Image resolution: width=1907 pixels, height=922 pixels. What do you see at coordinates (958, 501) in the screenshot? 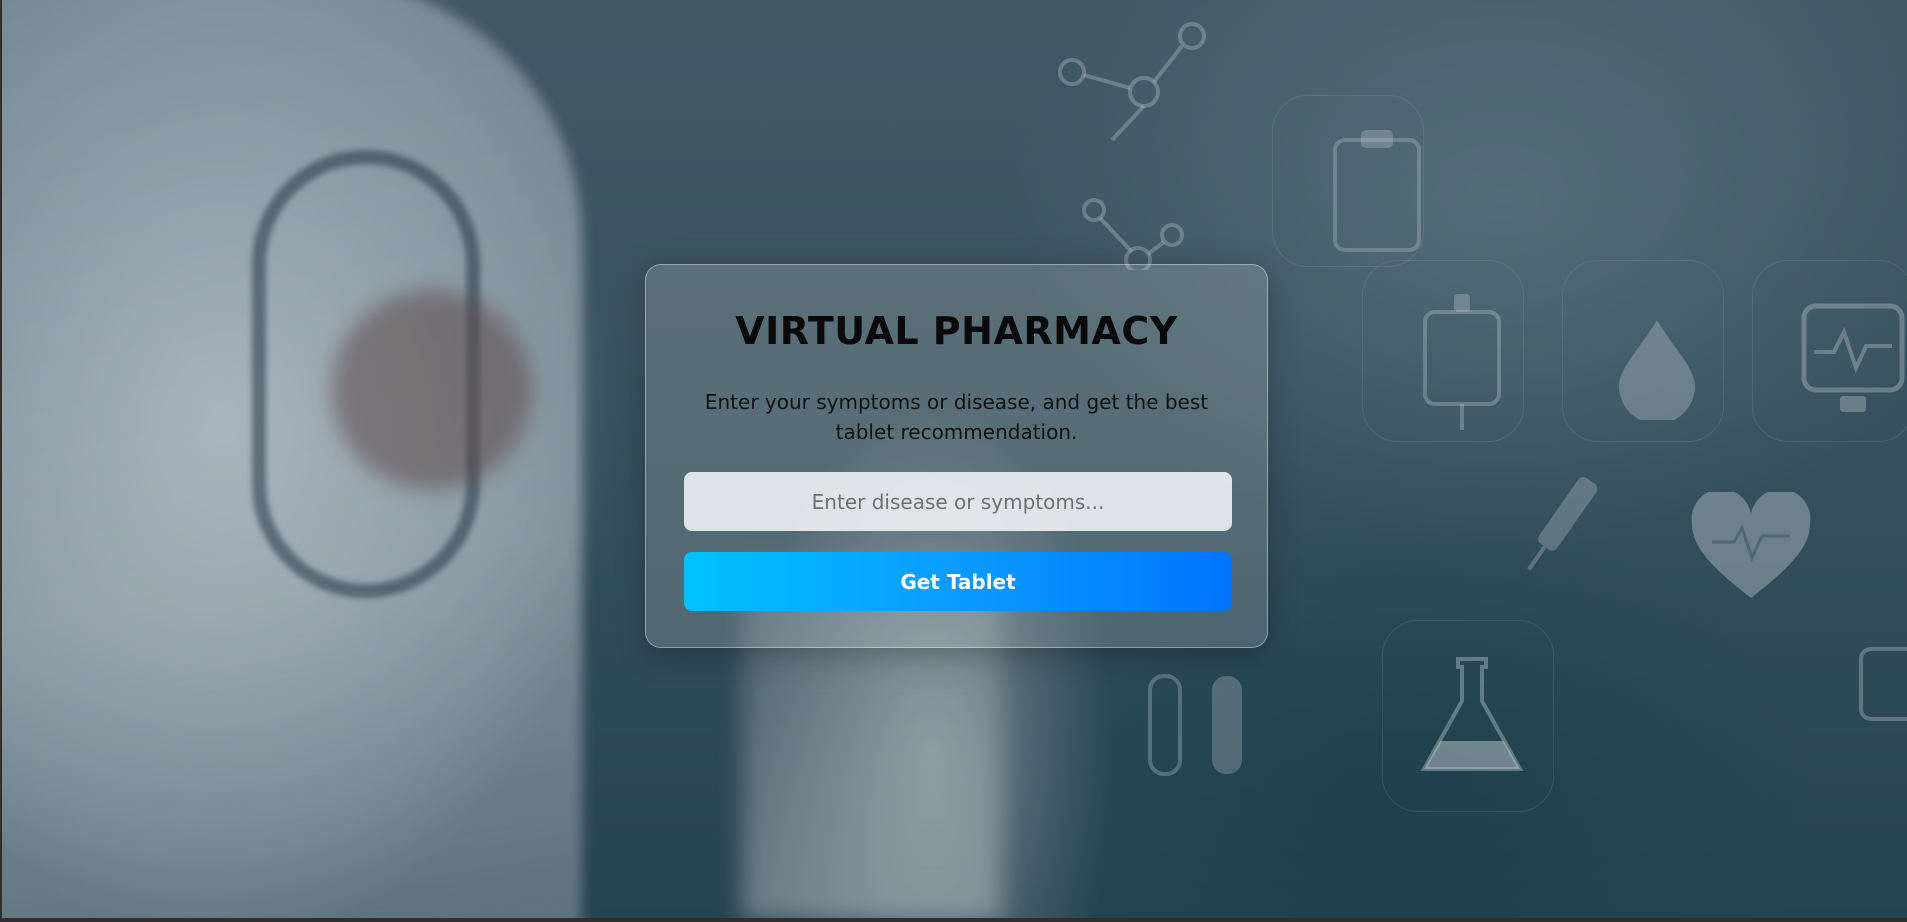
I see `symptoms-input` at bounding box center [958, 501].